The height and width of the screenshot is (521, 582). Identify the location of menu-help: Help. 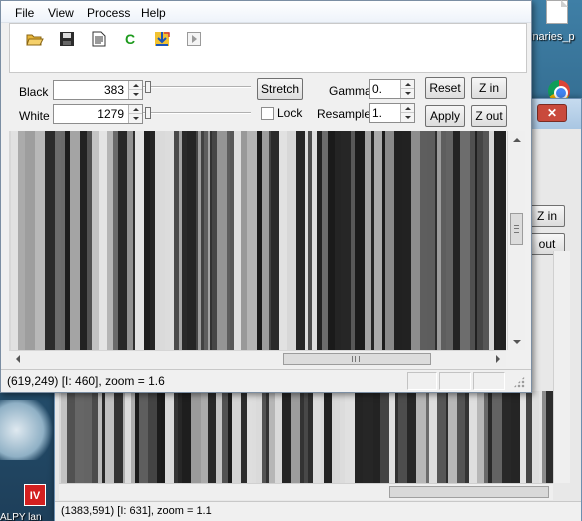
(153, 13).